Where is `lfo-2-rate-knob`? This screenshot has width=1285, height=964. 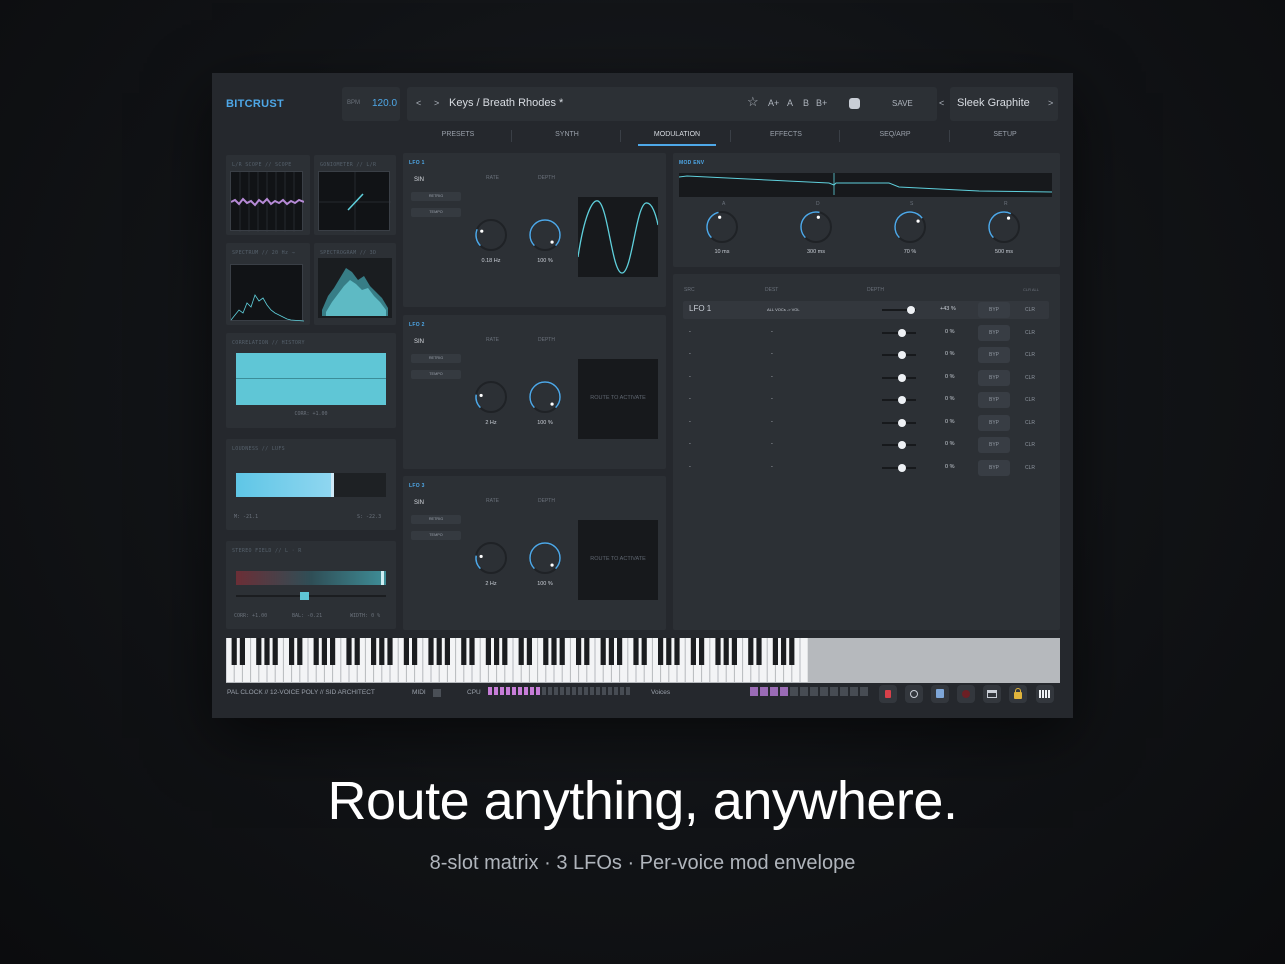
lfo-2-rate-knob is located at coordinates (491, 397).